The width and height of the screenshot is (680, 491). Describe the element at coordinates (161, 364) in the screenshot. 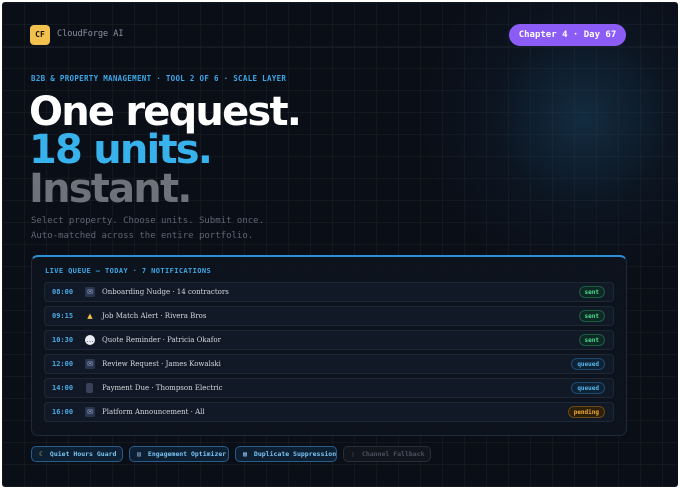

I see `row-label: Review Request · James Kowalski` at that location.